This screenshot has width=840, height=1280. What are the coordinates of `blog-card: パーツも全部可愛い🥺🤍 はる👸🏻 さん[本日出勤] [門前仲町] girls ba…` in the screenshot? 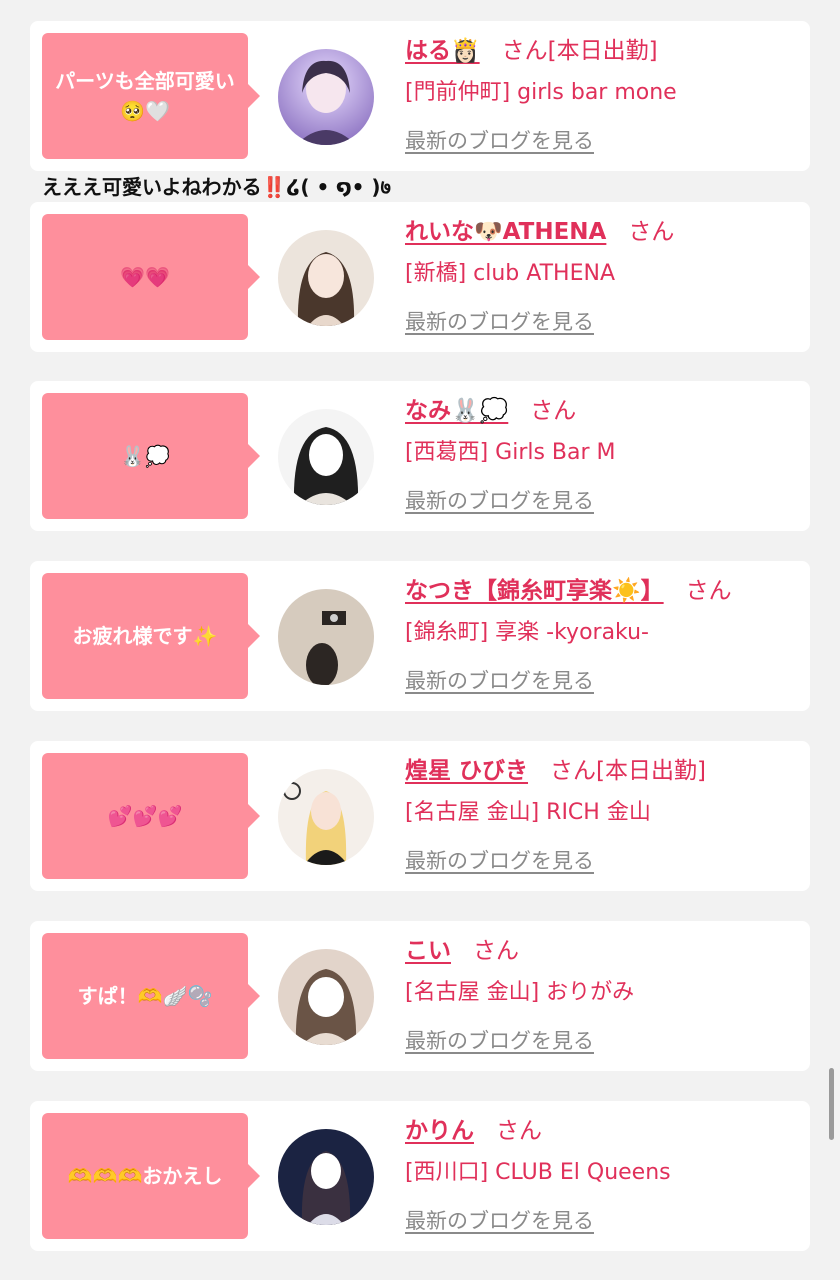 It's located at (420, 96).